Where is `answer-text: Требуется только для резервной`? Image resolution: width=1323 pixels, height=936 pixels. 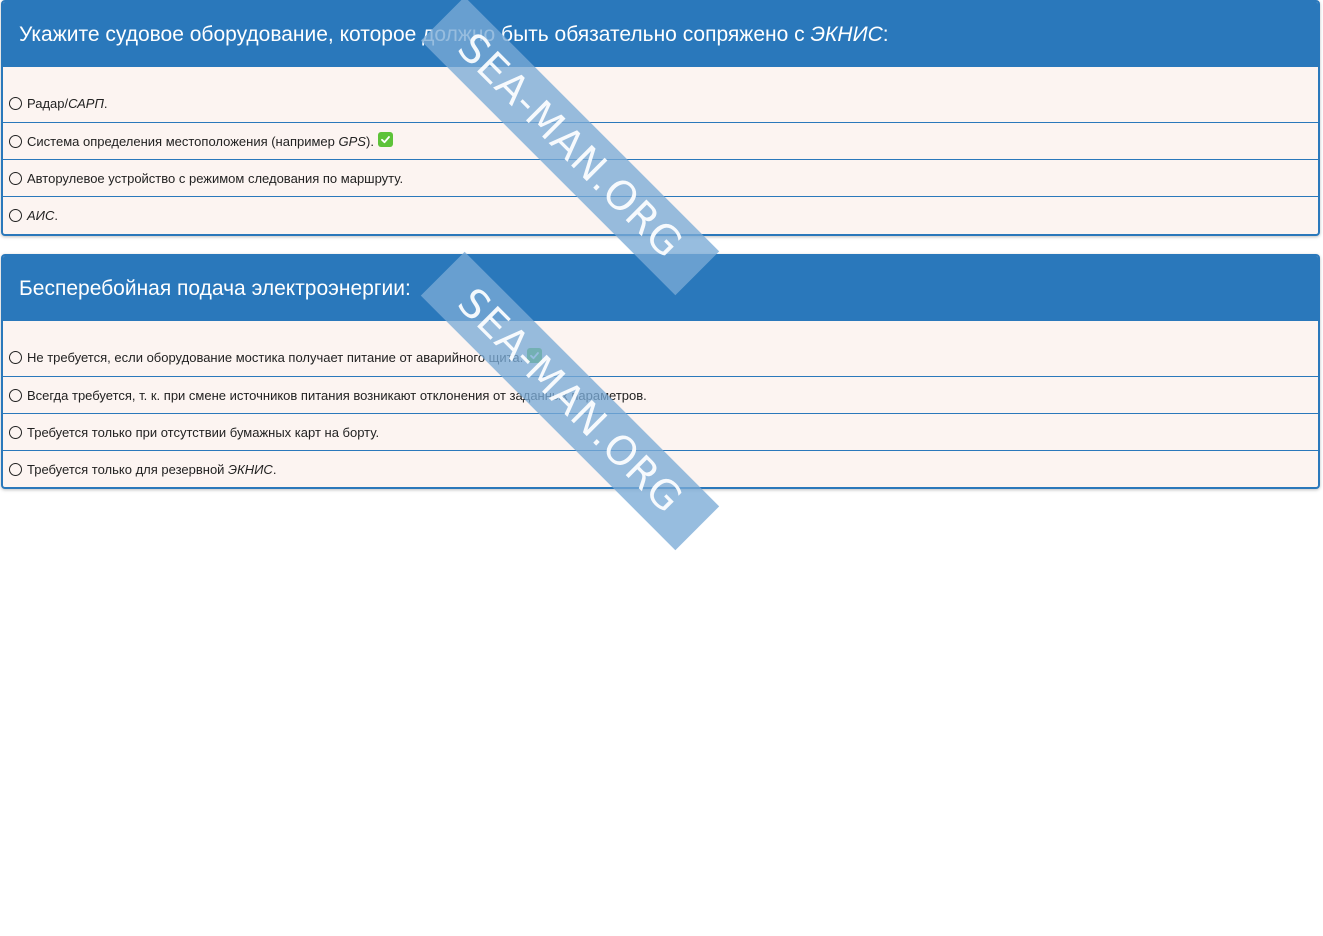 answer-text: Требуется только для резервной is located at coordinates (128, 469).